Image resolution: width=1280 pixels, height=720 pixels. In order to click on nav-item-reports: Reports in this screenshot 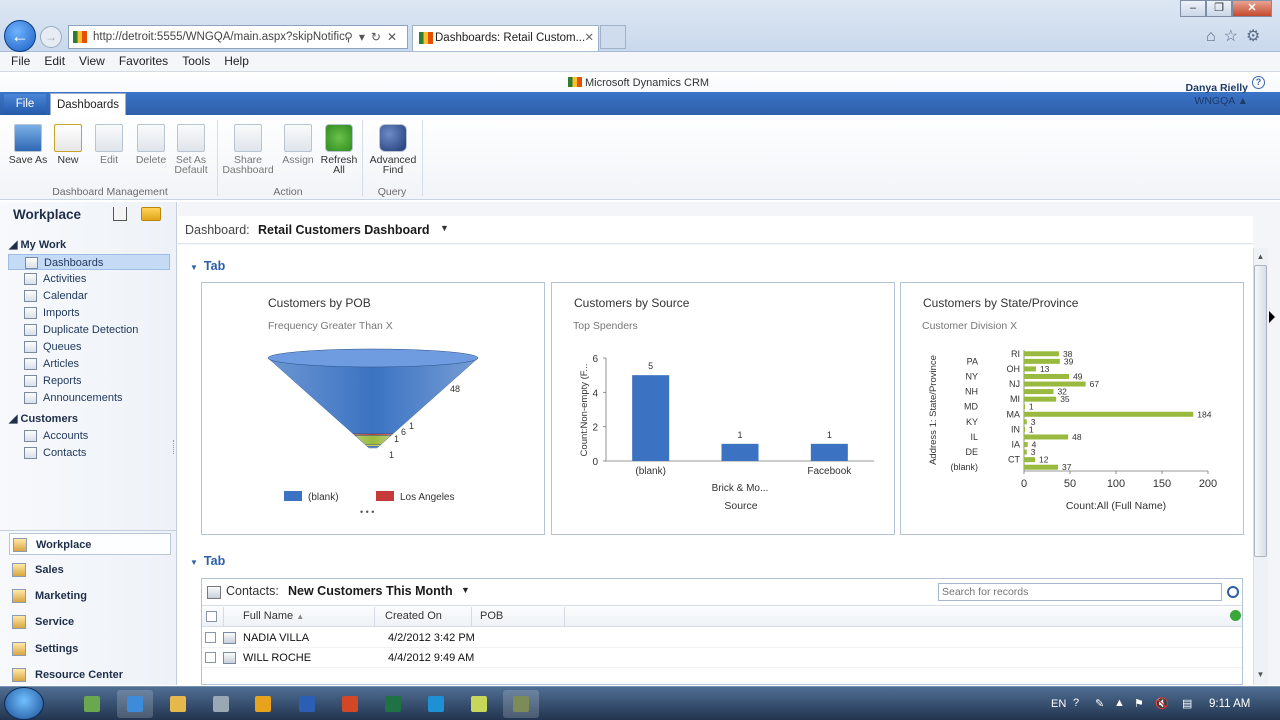, I will do `click(97, 381)`.